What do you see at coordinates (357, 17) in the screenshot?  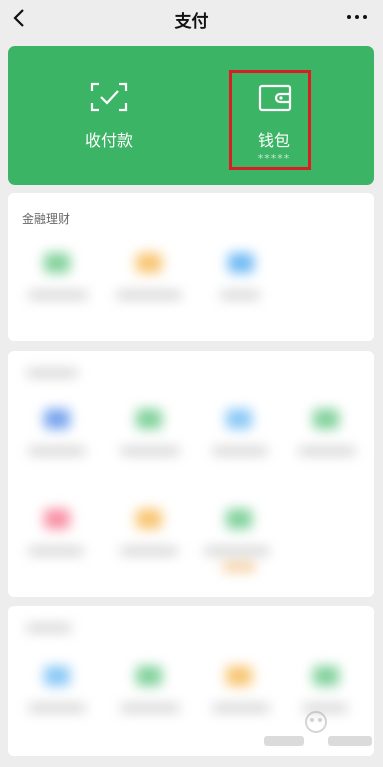 I see `more-dots-icon` at bounding box center [357, 17].